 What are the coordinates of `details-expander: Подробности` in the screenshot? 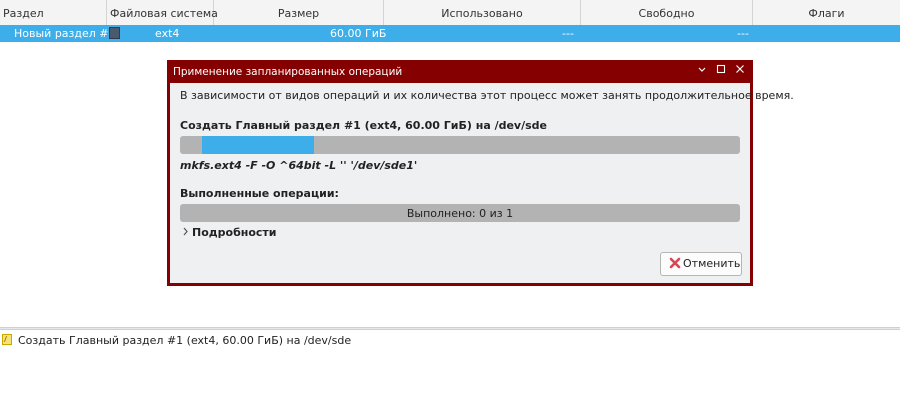 It's located at (229, 232).